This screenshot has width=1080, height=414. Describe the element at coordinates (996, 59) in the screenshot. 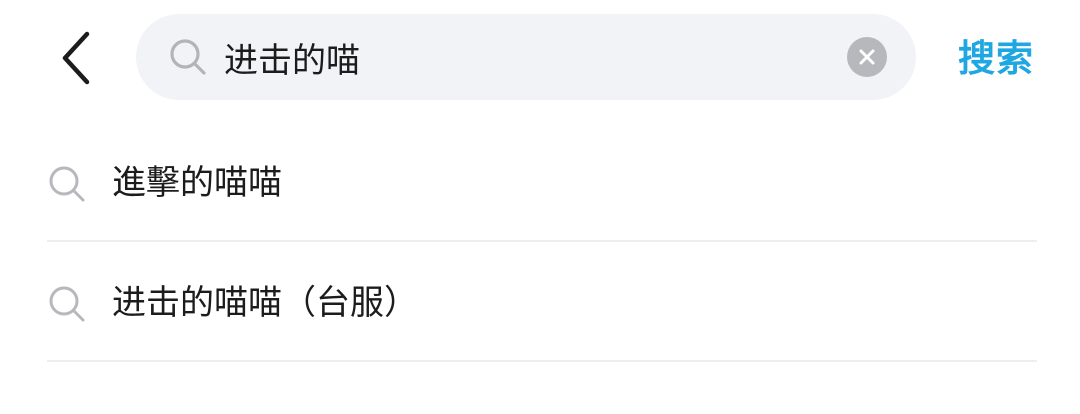

I see `search-button: 搜索` at that location.